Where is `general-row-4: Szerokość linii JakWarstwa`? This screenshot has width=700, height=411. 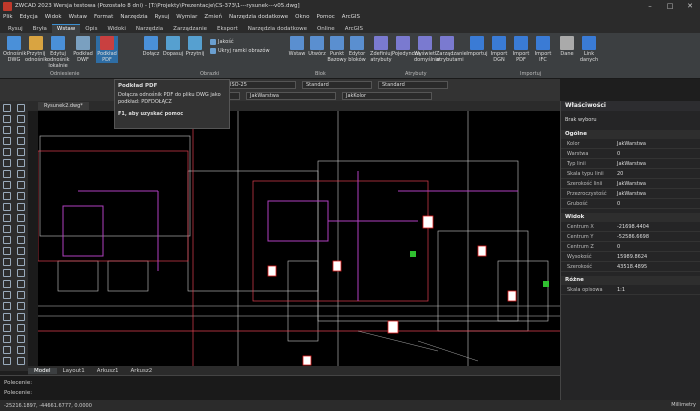 general-row-4: Szerokość linii JakWarstwa is located at coordinates (630, 184).